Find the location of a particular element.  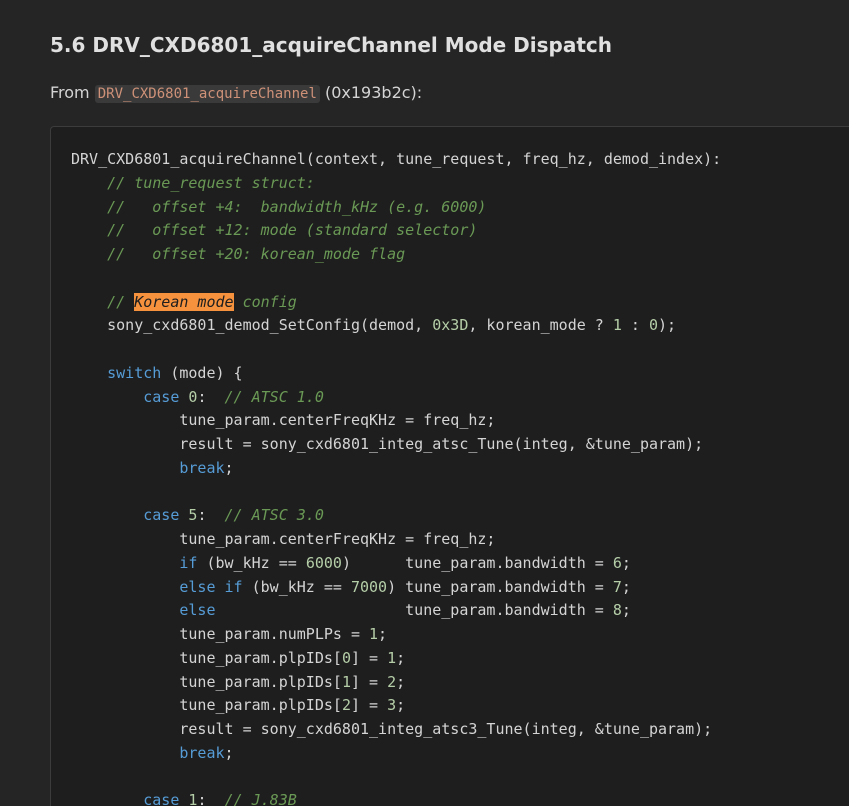

code-token: tune_param.bandwidth = is located at coordinates (414, 610).